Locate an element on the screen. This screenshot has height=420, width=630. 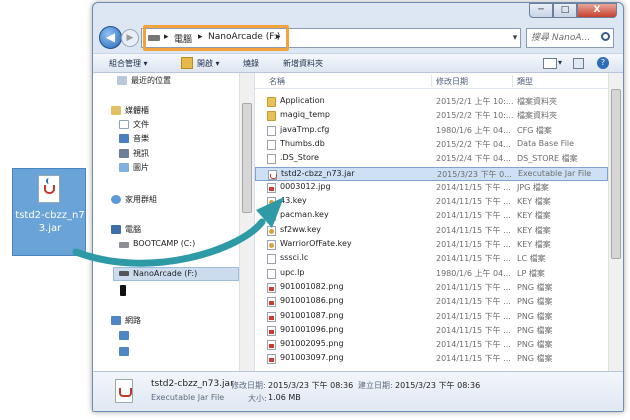
table-row: Thumbs.db 2015/2/2 下午 04... Data Base File is located at coordinates (431, 145).